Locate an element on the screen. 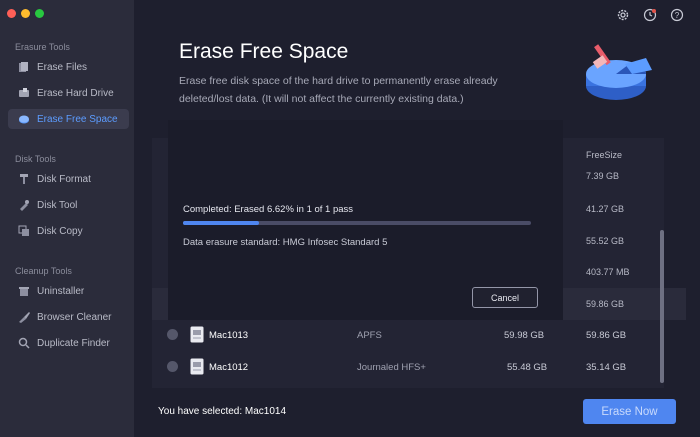  table-row: Mac1013 APFS 59.98 GB 59.86 GB is located at coordinates (408, 336).